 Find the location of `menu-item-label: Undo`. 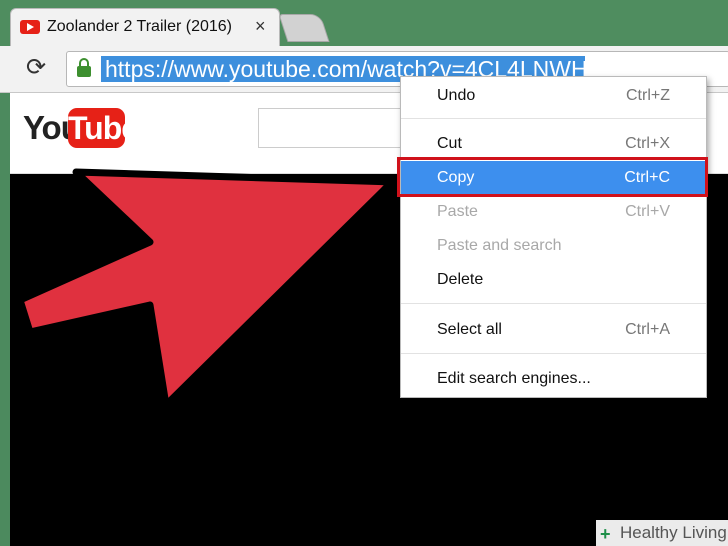

menu-item-label: Undo is located at coordinates (456, 95).